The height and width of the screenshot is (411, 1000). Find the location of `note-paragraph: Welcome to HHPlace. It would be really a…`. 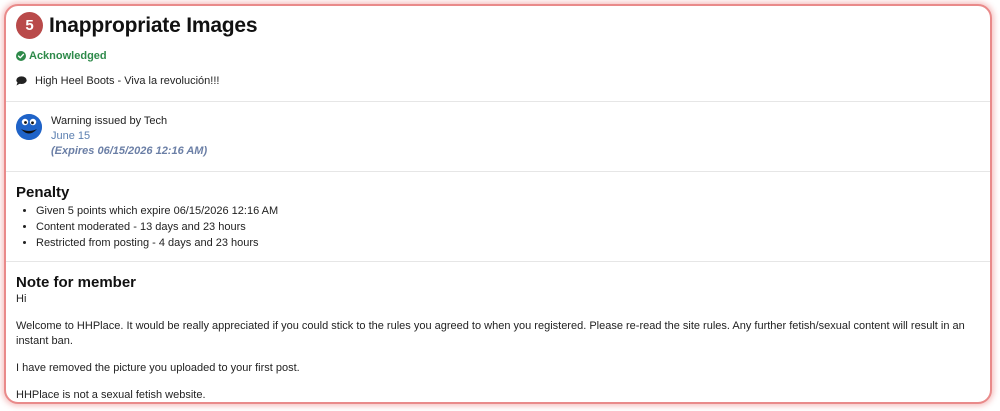

note-paragraph: Welcome to HHPlace. It would be really a… is located at coordinates (490, 333).